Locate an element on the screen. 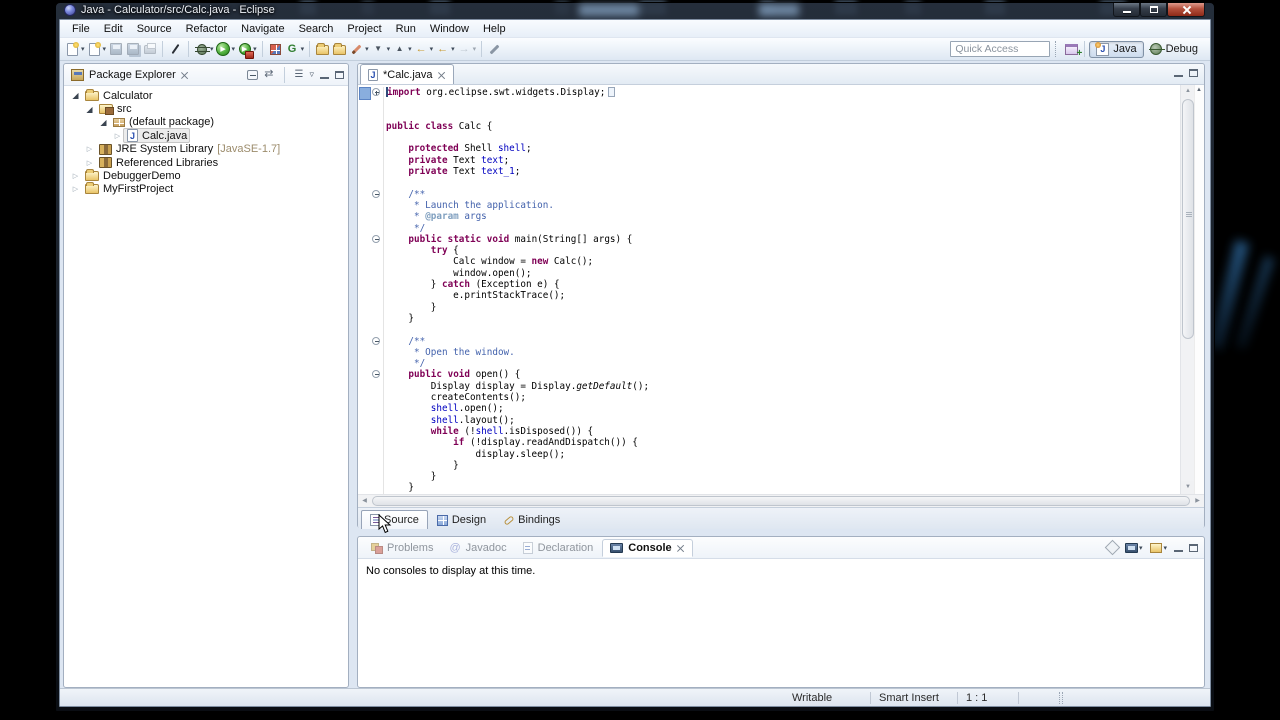 The image size is (1280, 720). scroll-down-icon: ▼ is located at coordinates (1188, 487).